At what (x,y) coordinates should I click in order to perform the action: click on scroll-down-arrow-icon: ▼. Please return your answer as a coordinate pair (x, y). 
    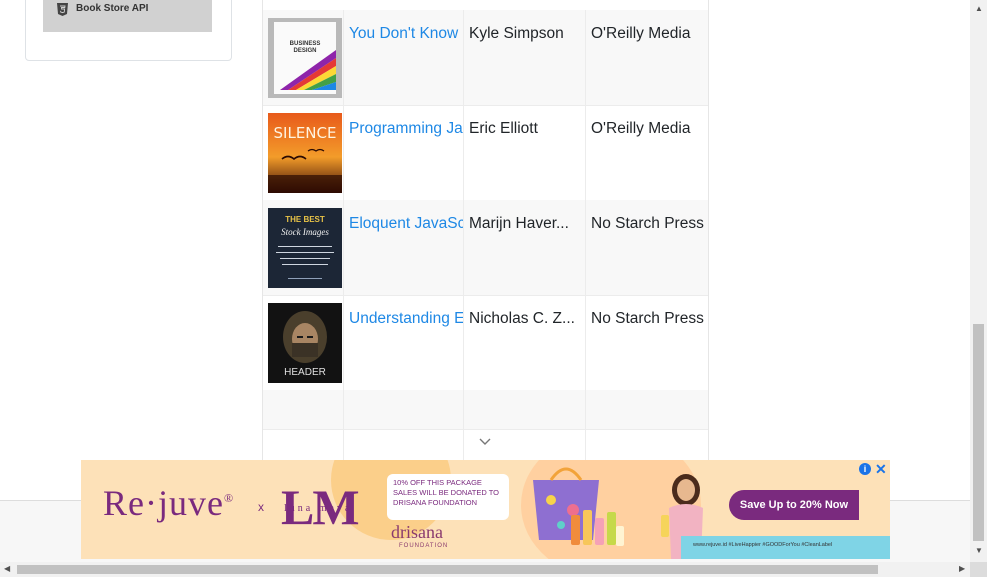
    Looking at the image, I should click on (979, 550).